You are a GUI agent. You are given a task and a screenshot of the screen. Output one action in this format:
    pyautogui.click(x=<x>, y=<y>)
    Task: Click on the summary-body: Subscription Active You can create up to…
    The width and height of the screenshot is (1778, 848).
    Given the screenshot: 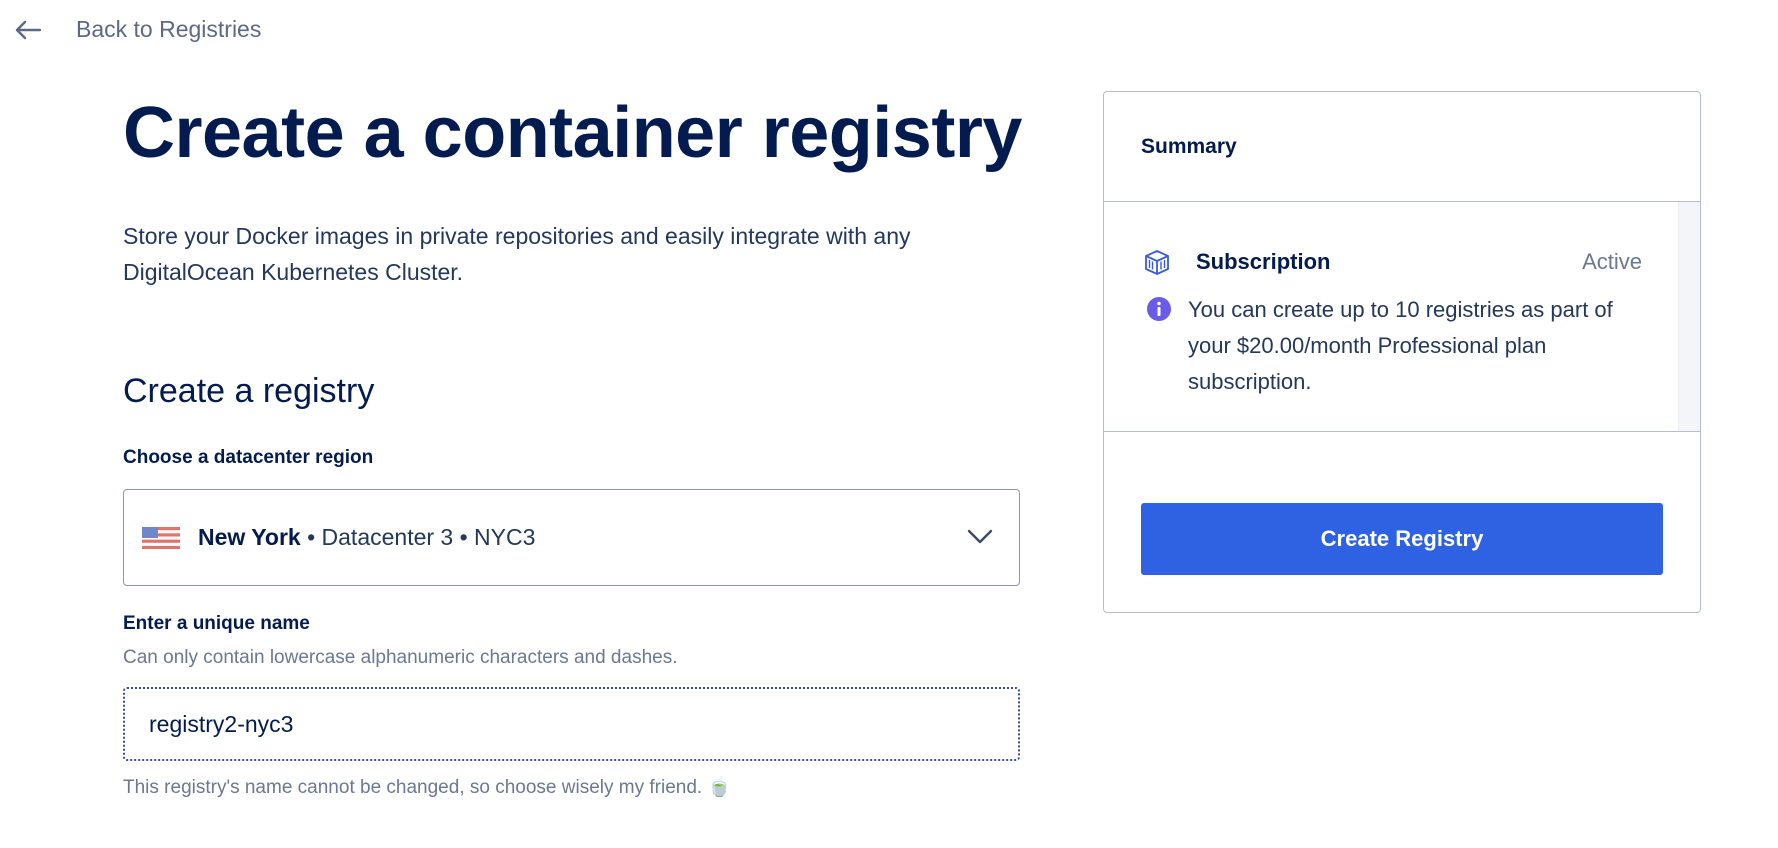 What is the action you would take?
    pyautogui.click(x=1402, y=317)
    